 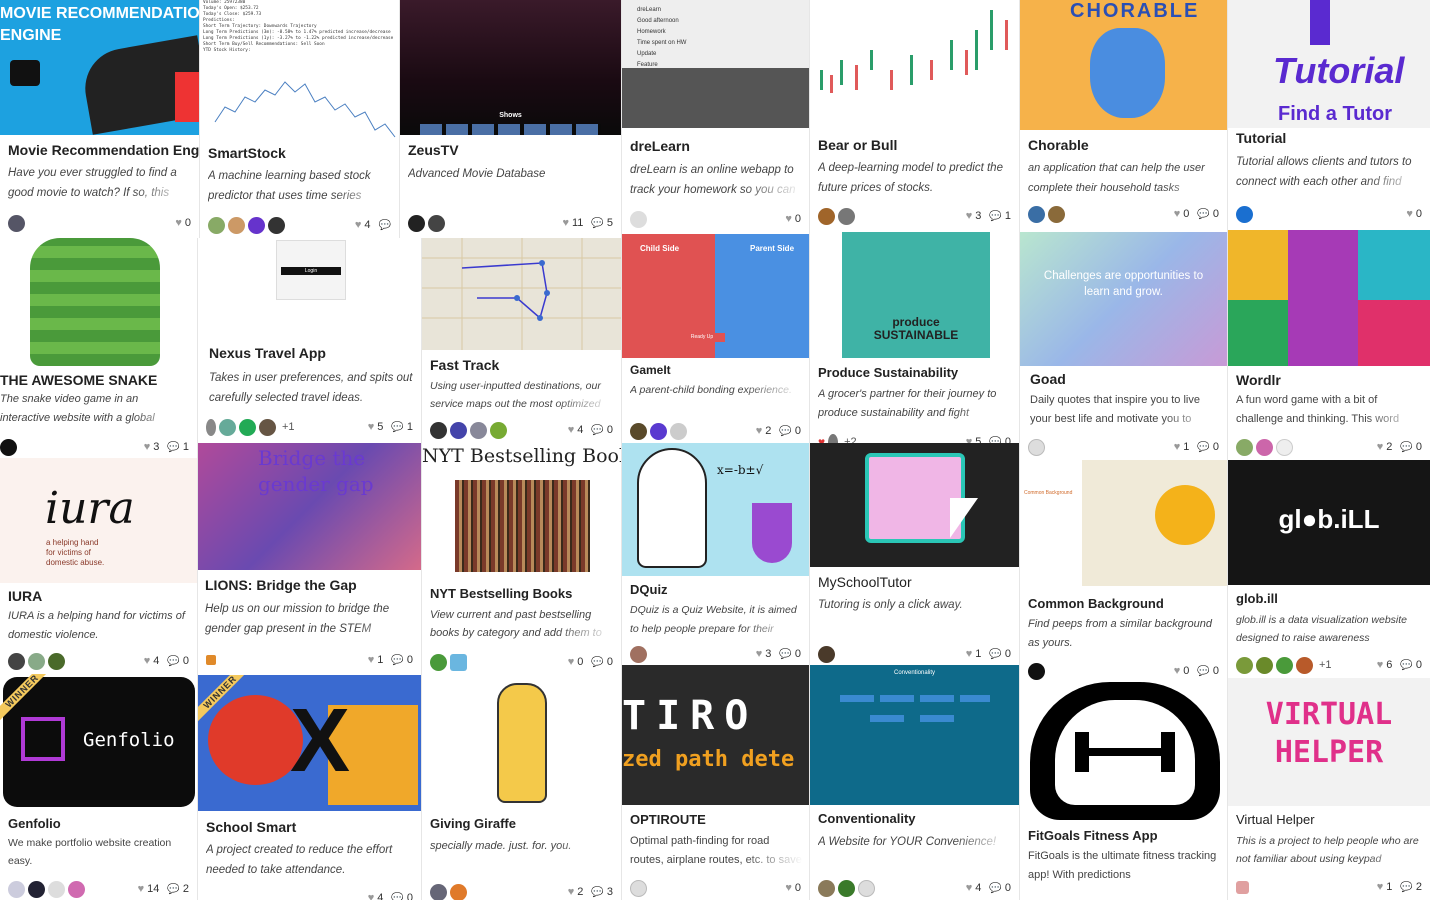 I want to click on project-title: ZeusTV, so click(x=433, y=150).